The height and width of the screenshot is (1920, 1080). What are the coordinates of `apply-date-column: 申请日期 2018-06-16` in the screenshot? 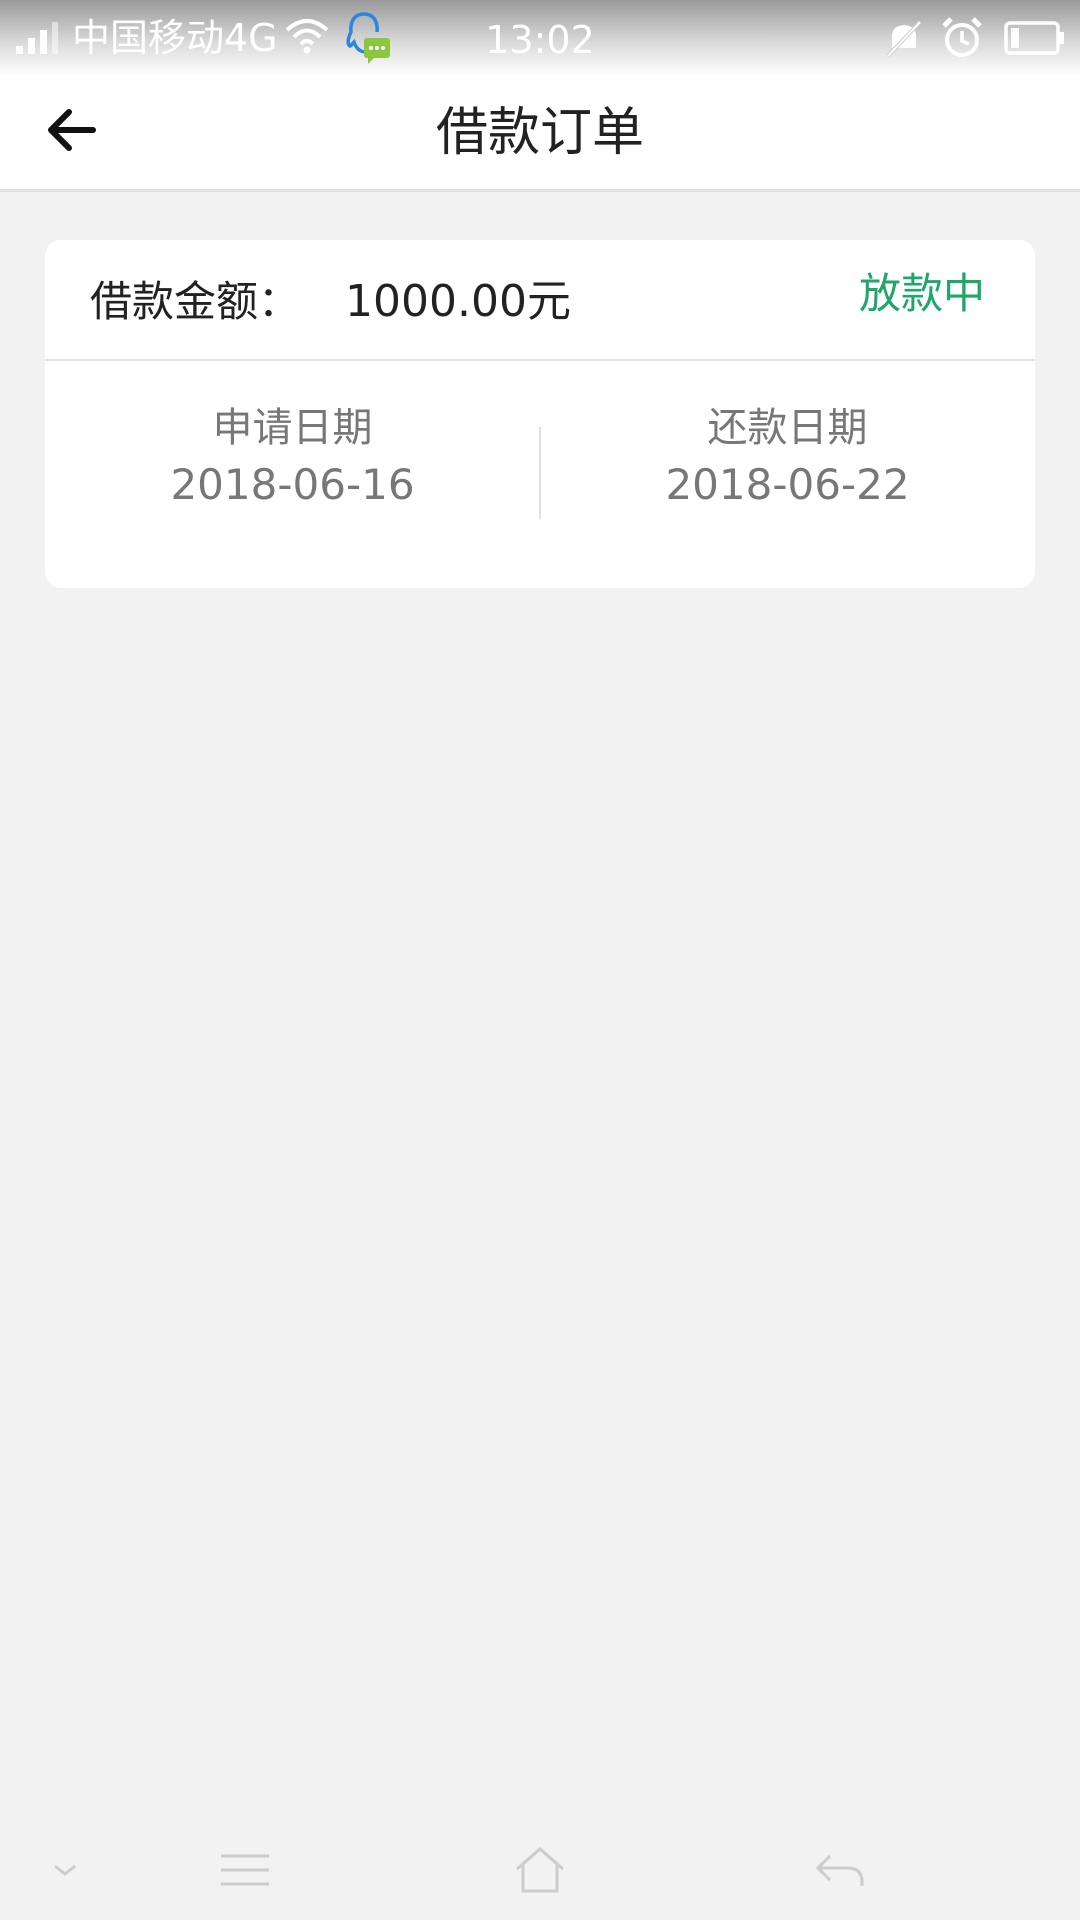 It's located at (292, 474).